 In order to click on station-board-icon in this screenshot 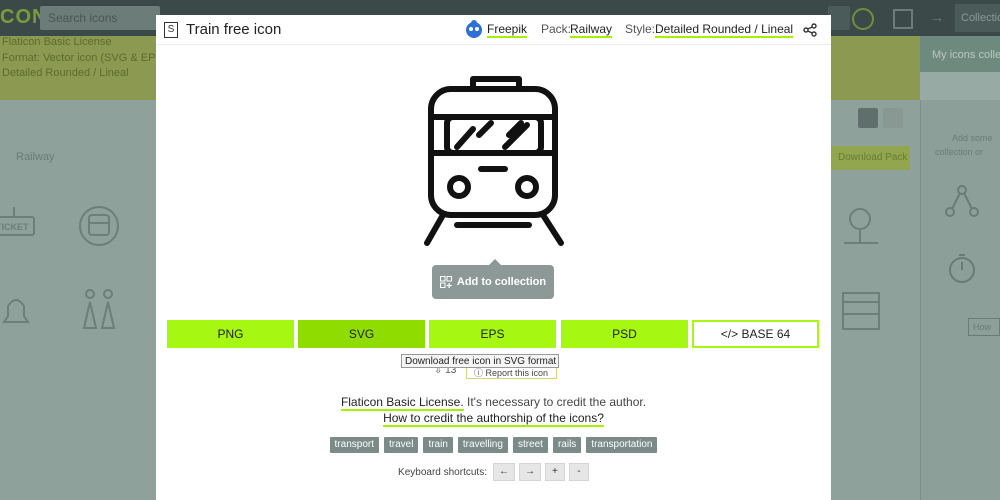, I will do `click(861, 311)`.